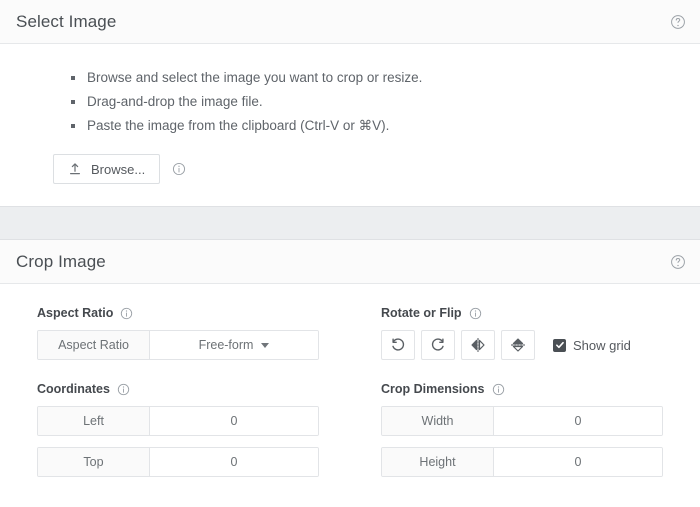 This screenshot has height=507, width=700. I want to click on rotate-counter-clockwise-icon, so click(398, 345).